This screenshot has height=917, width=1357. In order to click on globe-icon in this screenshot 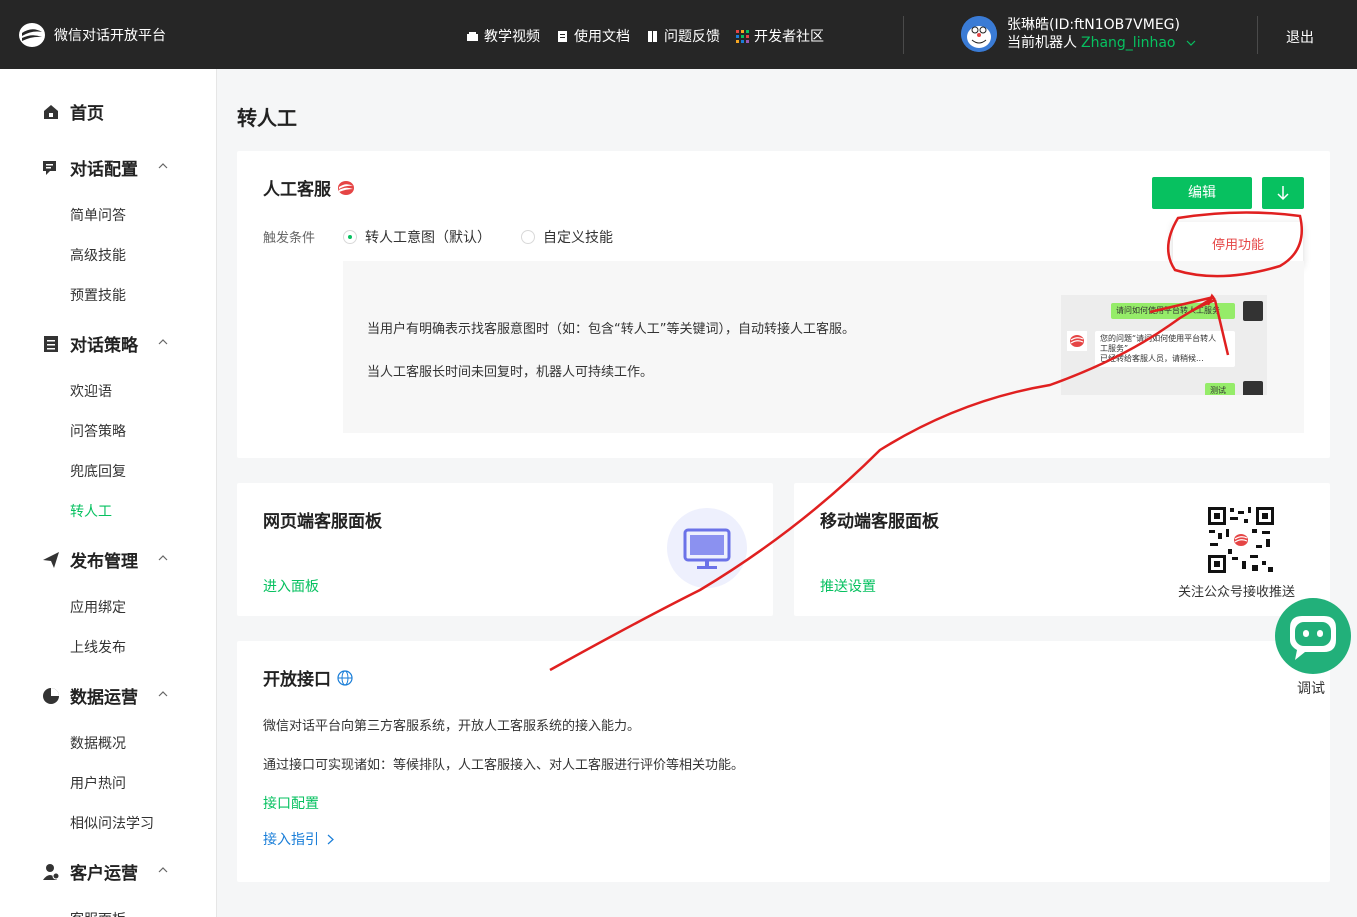, I will do `click(345, 677)`.